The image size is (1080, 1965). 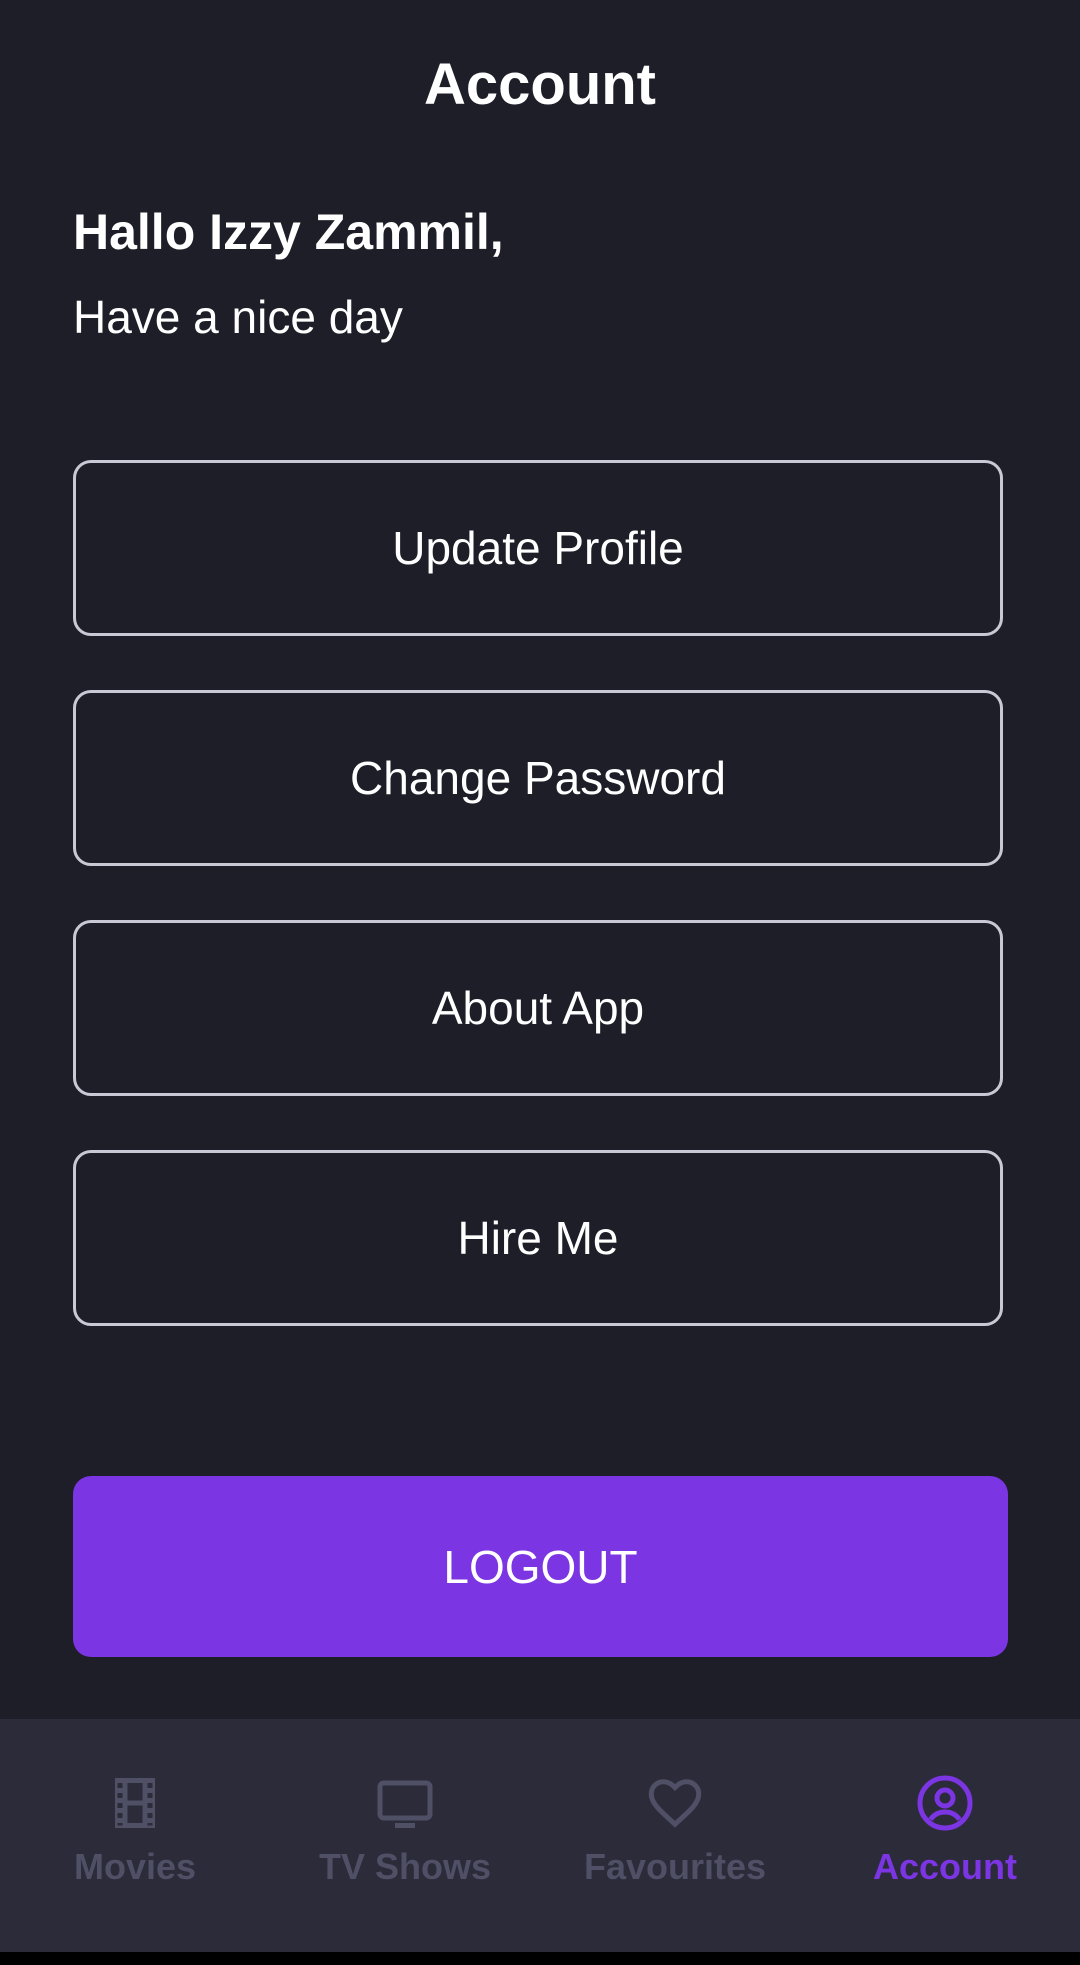 What do you see at coordinates (675, 1866) in the screenshot?
I see `nav-label-favourites: Favourites` at bounding box center [675, 1866].